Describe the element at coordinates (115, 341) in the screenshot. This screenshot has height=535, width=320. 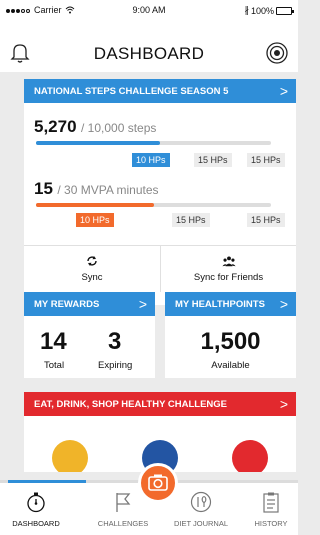
I see `rewards-expiring-value: 3` at that location.